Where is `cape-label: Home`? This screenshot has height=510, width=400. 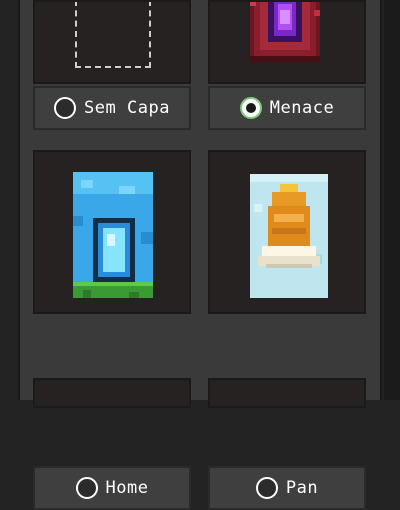
cape-label: Home is located at coordinates (127, 488).